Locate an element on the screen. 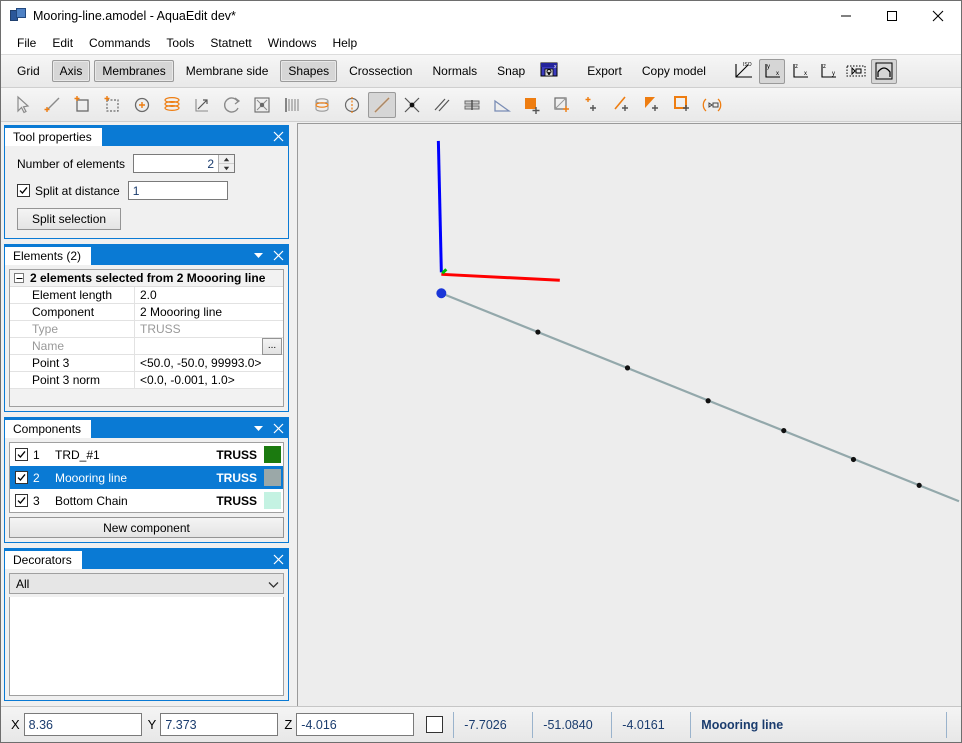  add-rectangle-icon is located at coordinates (682, 105).